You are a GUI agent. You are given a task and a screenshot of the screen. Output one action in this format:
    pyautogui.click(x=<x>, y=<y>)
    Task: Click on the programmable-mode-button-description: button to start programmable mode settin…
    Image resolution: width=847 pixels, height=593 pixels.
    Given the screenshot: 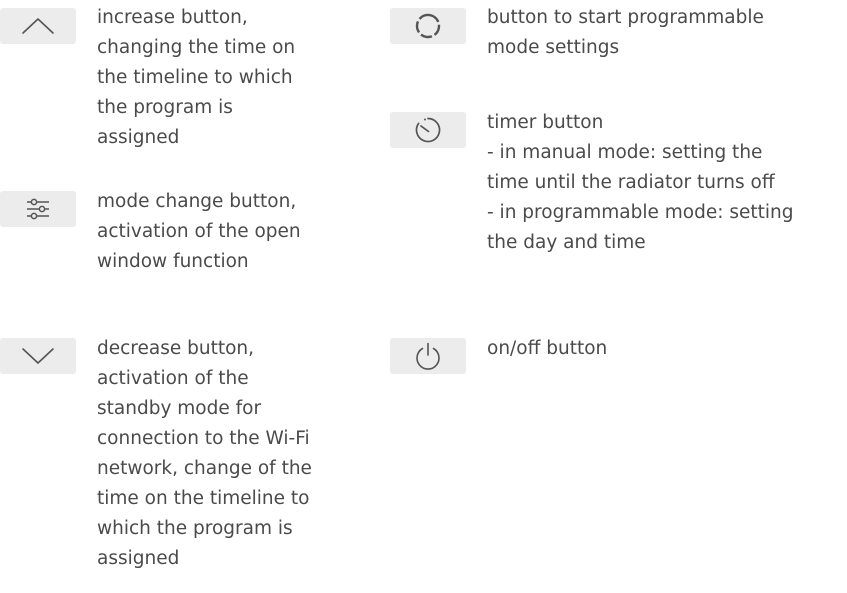 What is the action you would take?
    pyautogui.click(x=625, y=32)
    